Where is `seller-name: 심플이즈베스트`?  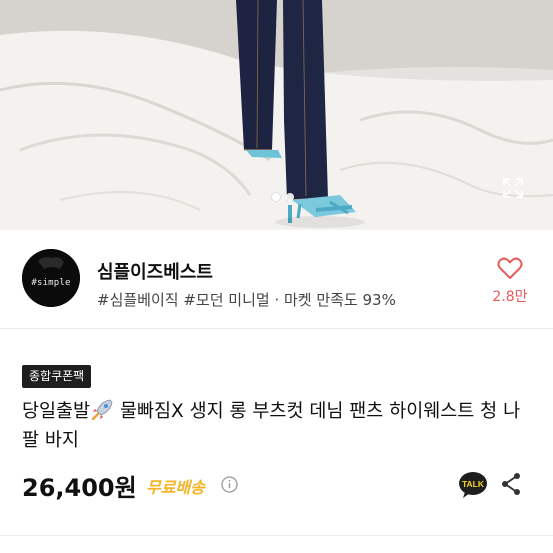 seller-name: 심플이즈베스트 is located at coordinates (155, 271).